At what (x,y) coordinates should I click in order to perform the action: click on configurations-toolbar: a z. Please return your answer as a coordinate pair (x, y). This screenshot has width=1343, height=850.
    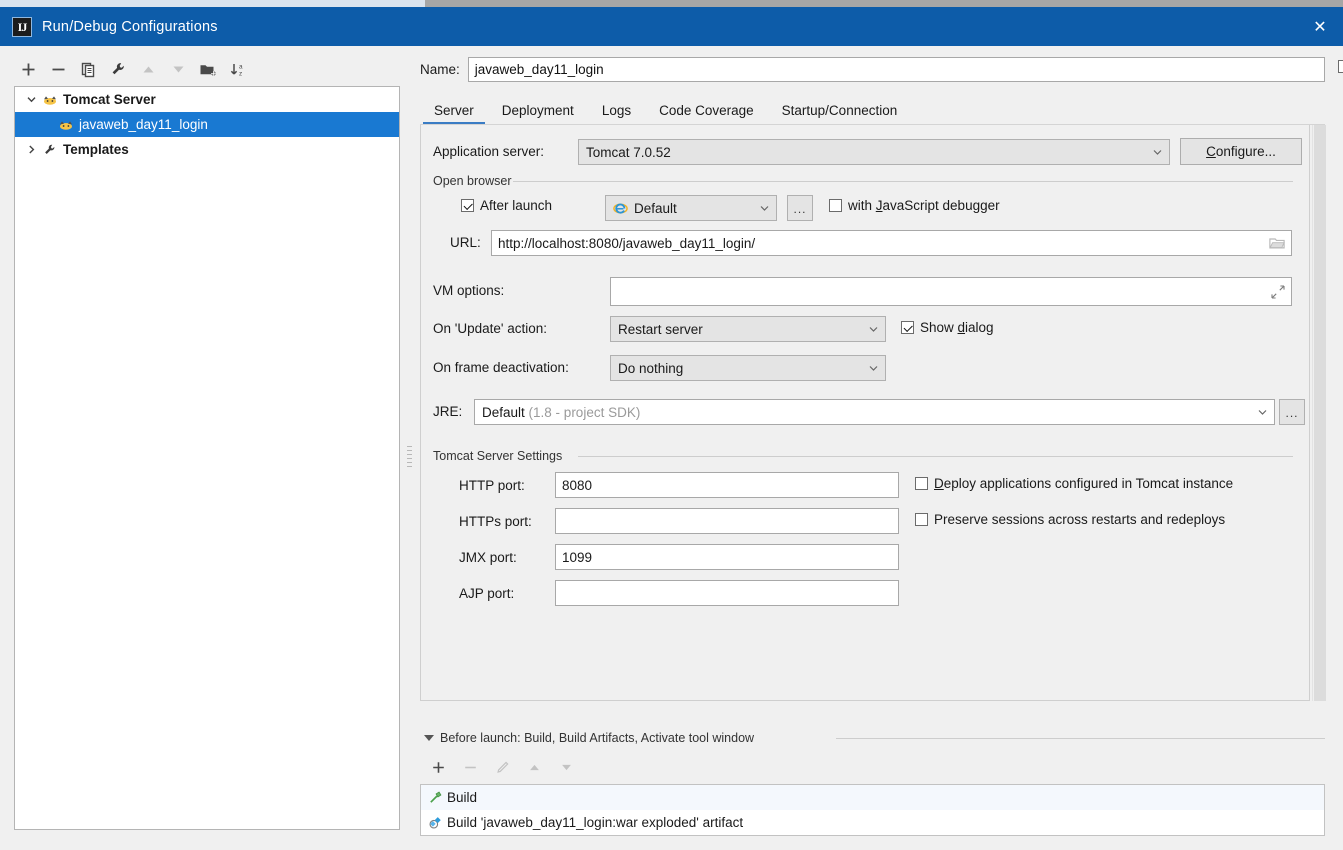
    Looking at the image, I should click on (207, 69).